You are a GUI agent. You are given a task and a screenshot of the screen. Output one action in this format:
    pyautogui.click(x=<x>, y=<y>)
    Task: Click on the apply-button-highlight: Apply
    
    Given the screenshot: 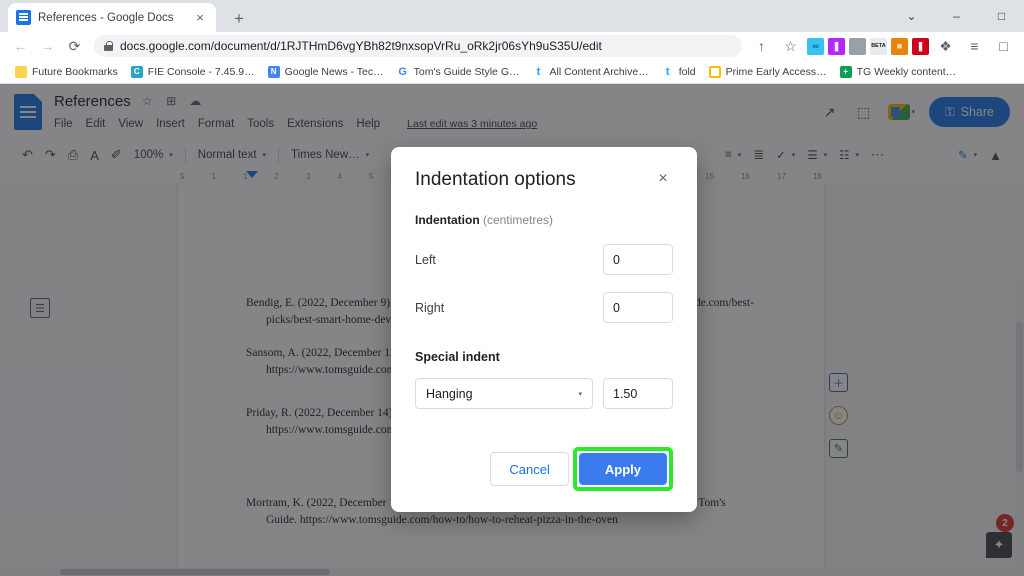 What is the action you would take?
    pyautogui.click(x=622, y=469)
    